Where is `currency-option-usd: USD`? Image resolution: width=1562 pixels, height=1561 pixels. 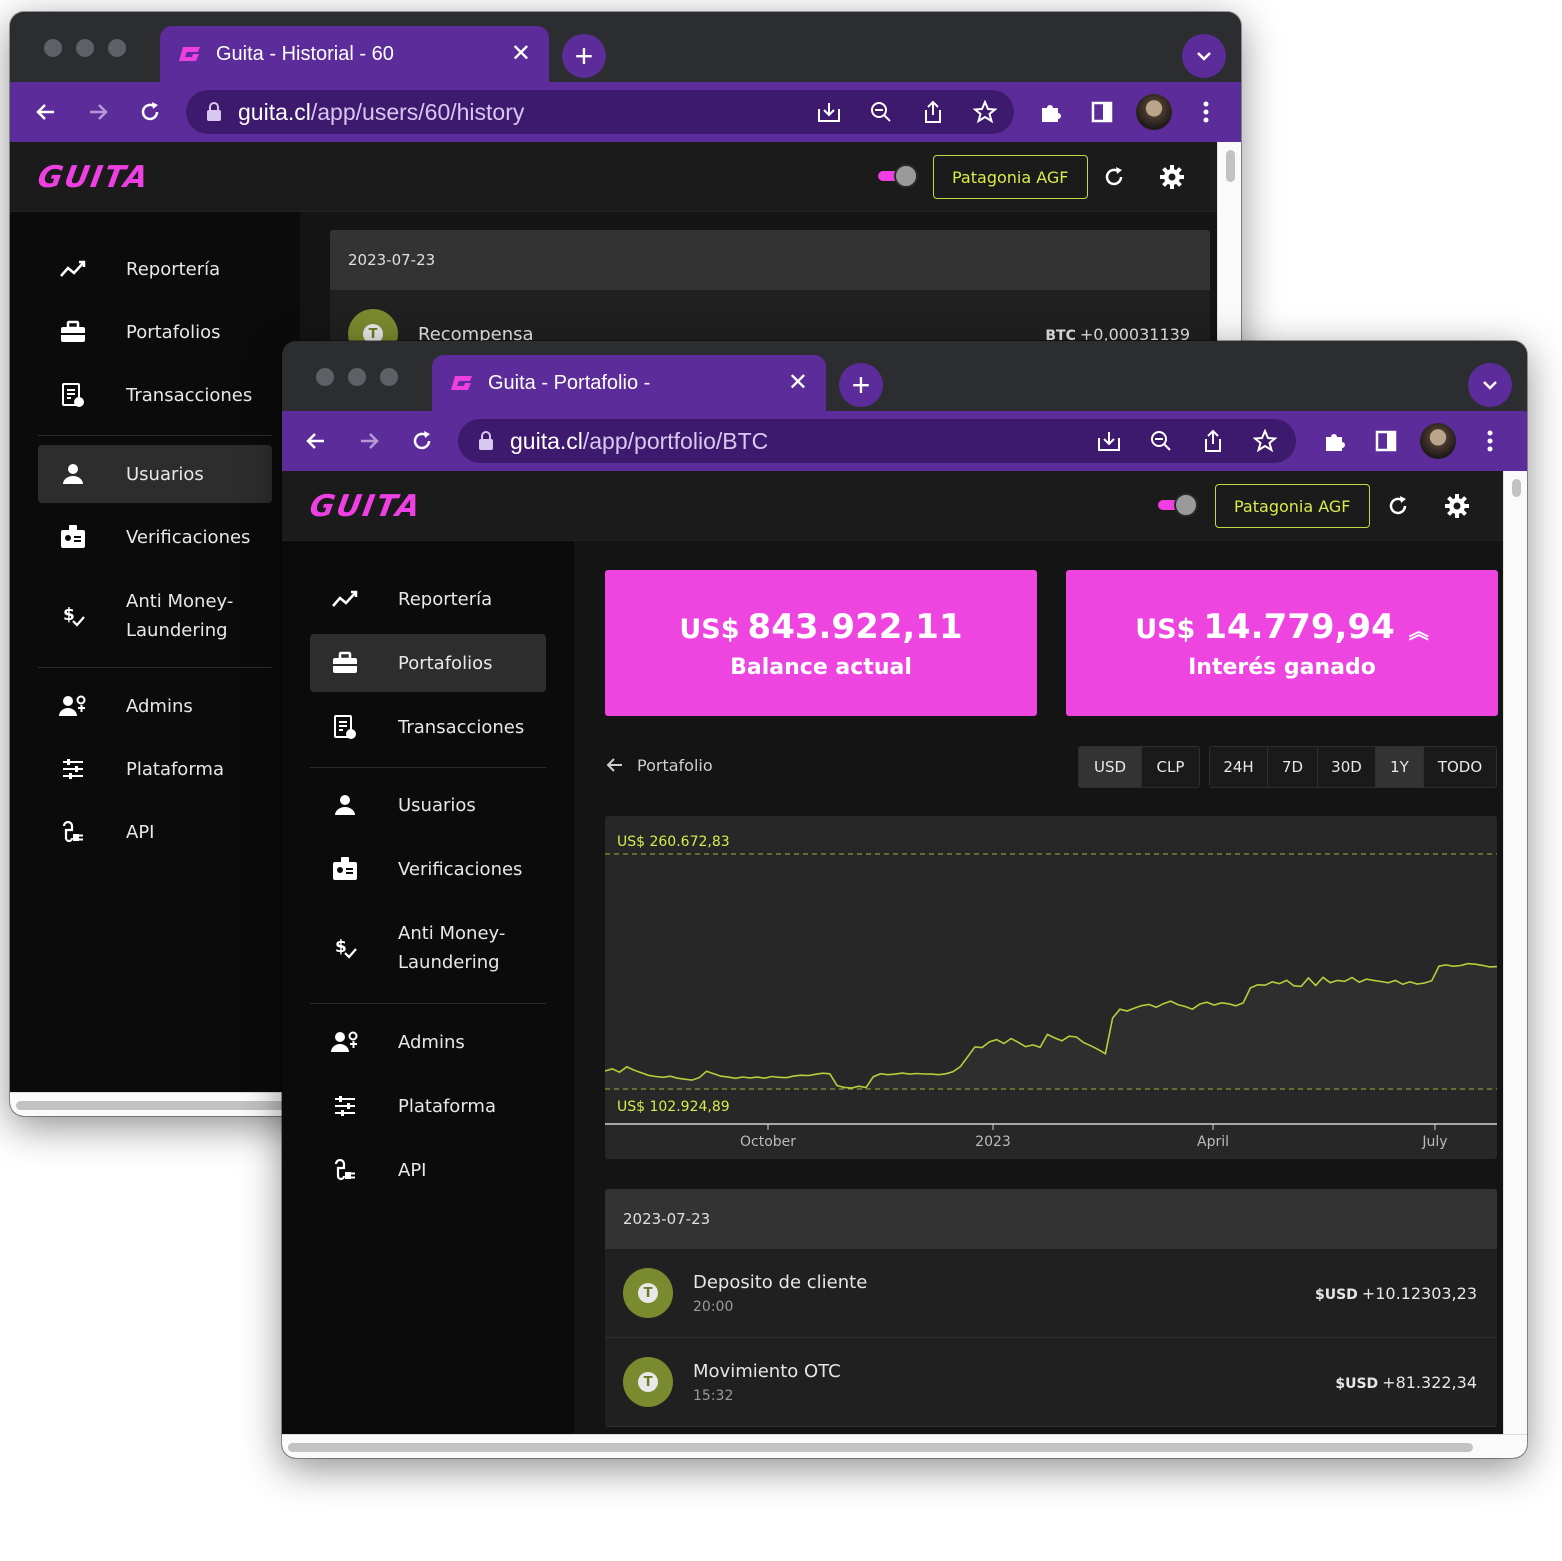 currency-option-usd: USD is located at coordinates (1110, 767).